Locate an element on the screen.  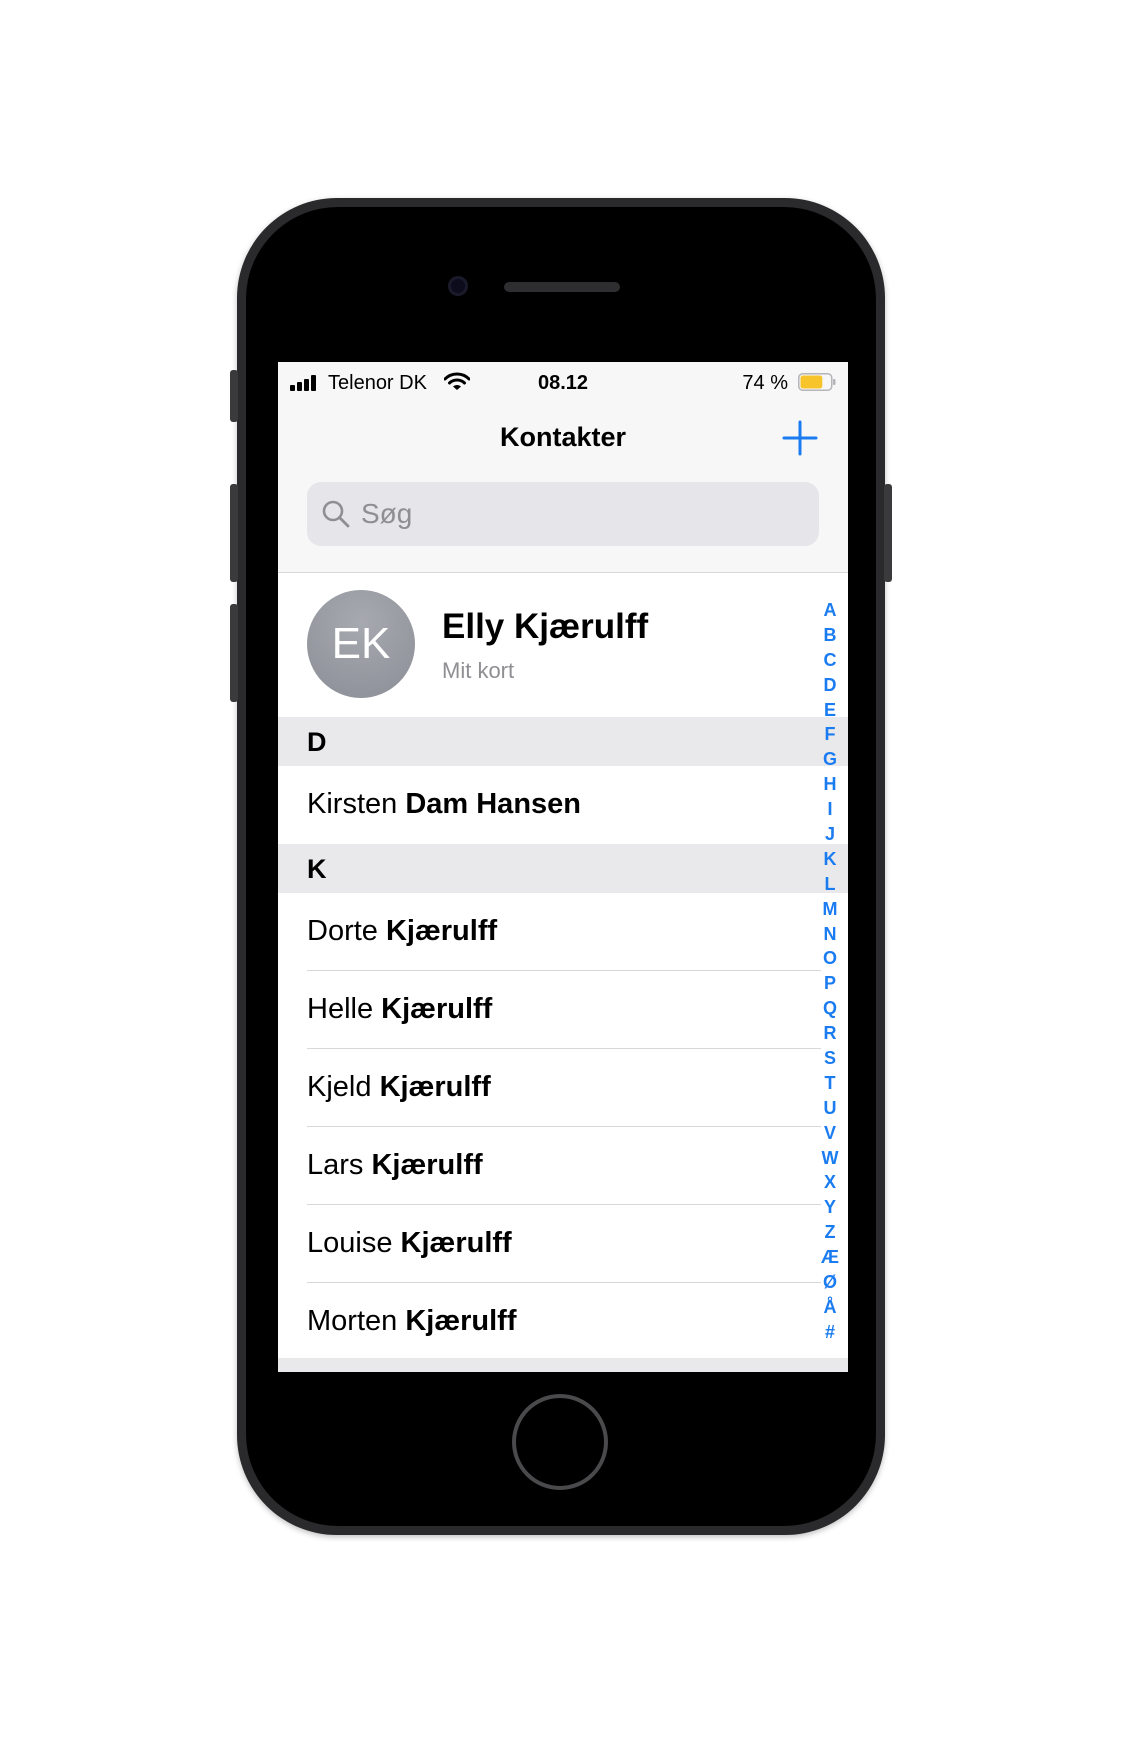
front-camera is located at coordinates (458, 286).